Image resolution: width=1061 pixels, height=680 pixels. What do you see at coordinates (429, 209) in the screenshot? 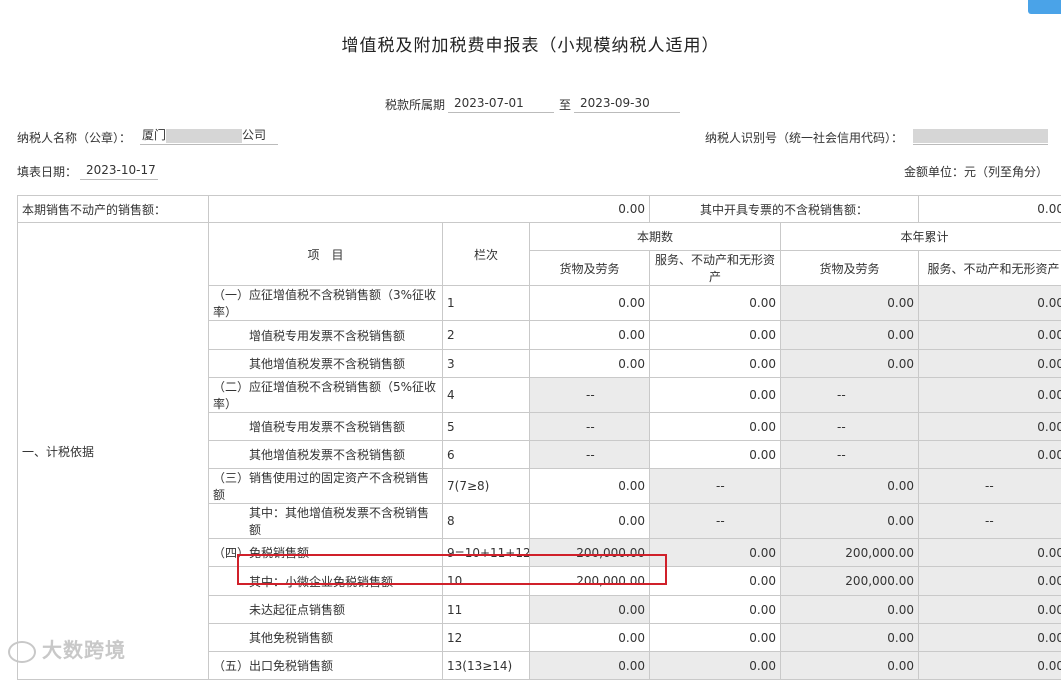
I see `real-estate-sales-value: 0.00` at bounding box center [429, 209].